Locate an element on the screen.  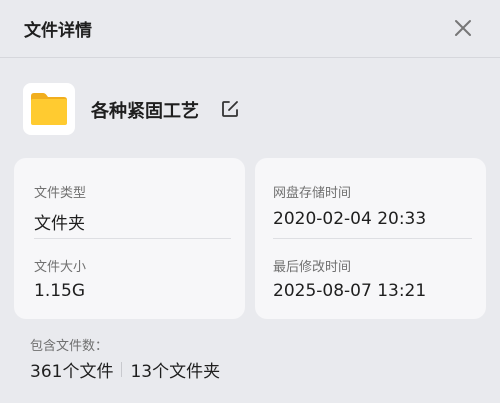
dialog-title: 文件详情 is located at coordinates (58, 31).